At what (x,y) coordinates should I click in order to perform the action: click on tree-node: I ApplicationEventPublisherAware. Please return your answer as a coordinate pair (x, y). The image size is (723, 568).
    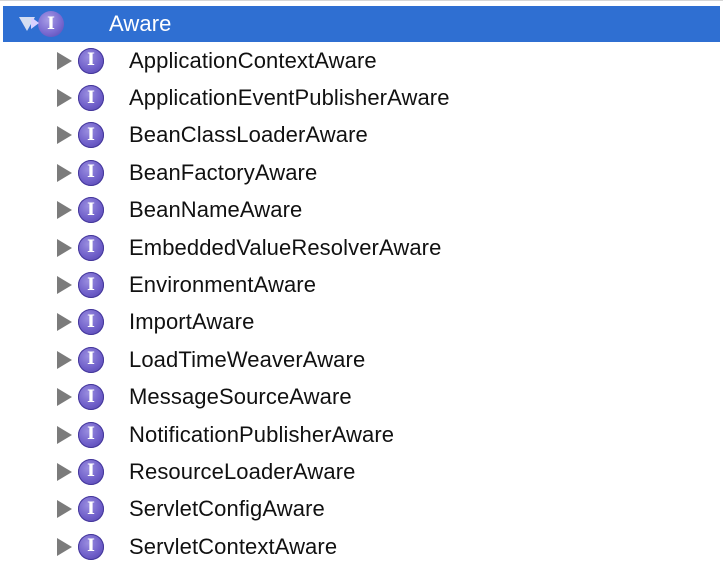
    Looking at the image, I should click on (361, 97).